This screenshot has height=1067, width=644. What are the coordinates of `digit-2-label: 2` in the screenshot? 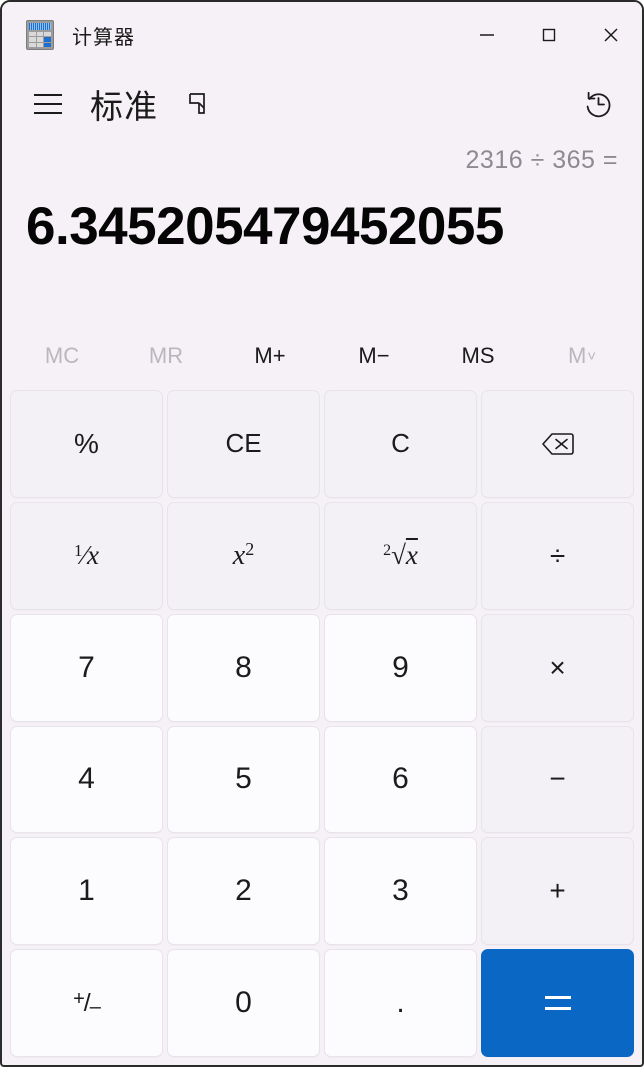 It's located at (243, 891).